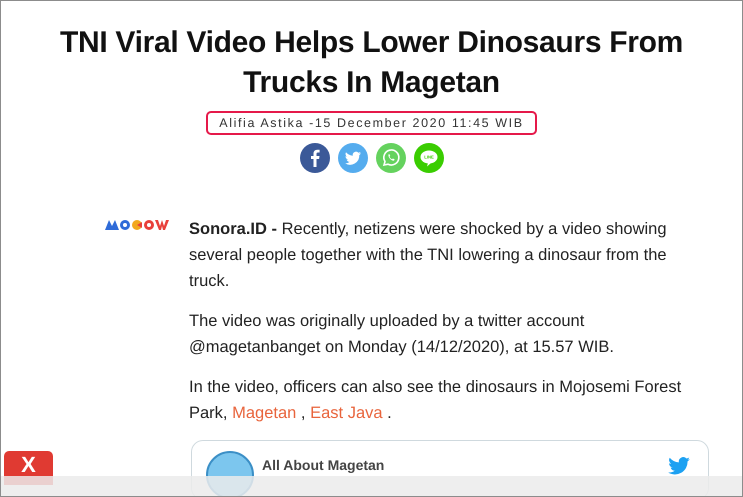 The width and height of the screenshot is (743, 497). Describe the element at coordinates (137, 224) in the screenshot. I see `brand-logo-icon` at that location.